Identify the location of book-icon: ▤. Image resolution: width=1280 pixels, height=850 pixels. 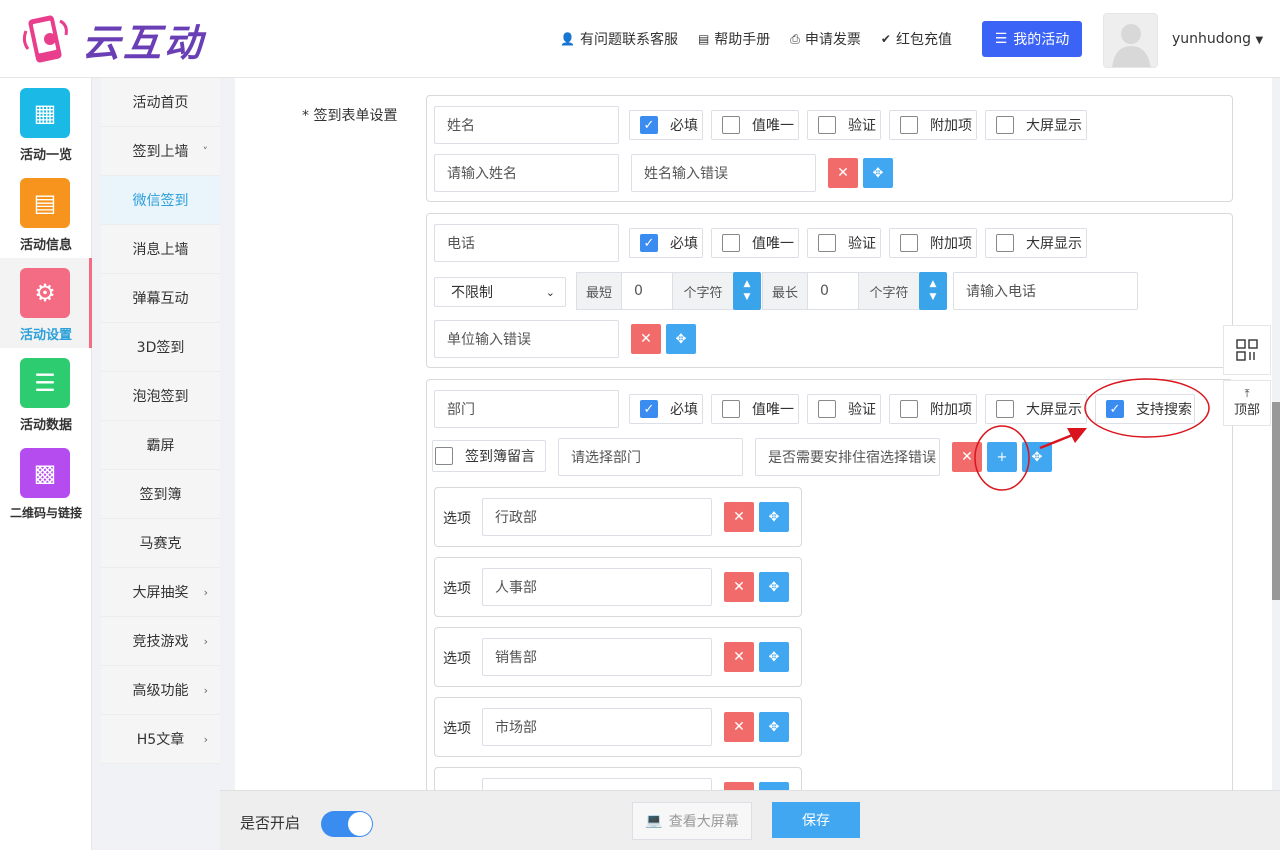
(703, 39).